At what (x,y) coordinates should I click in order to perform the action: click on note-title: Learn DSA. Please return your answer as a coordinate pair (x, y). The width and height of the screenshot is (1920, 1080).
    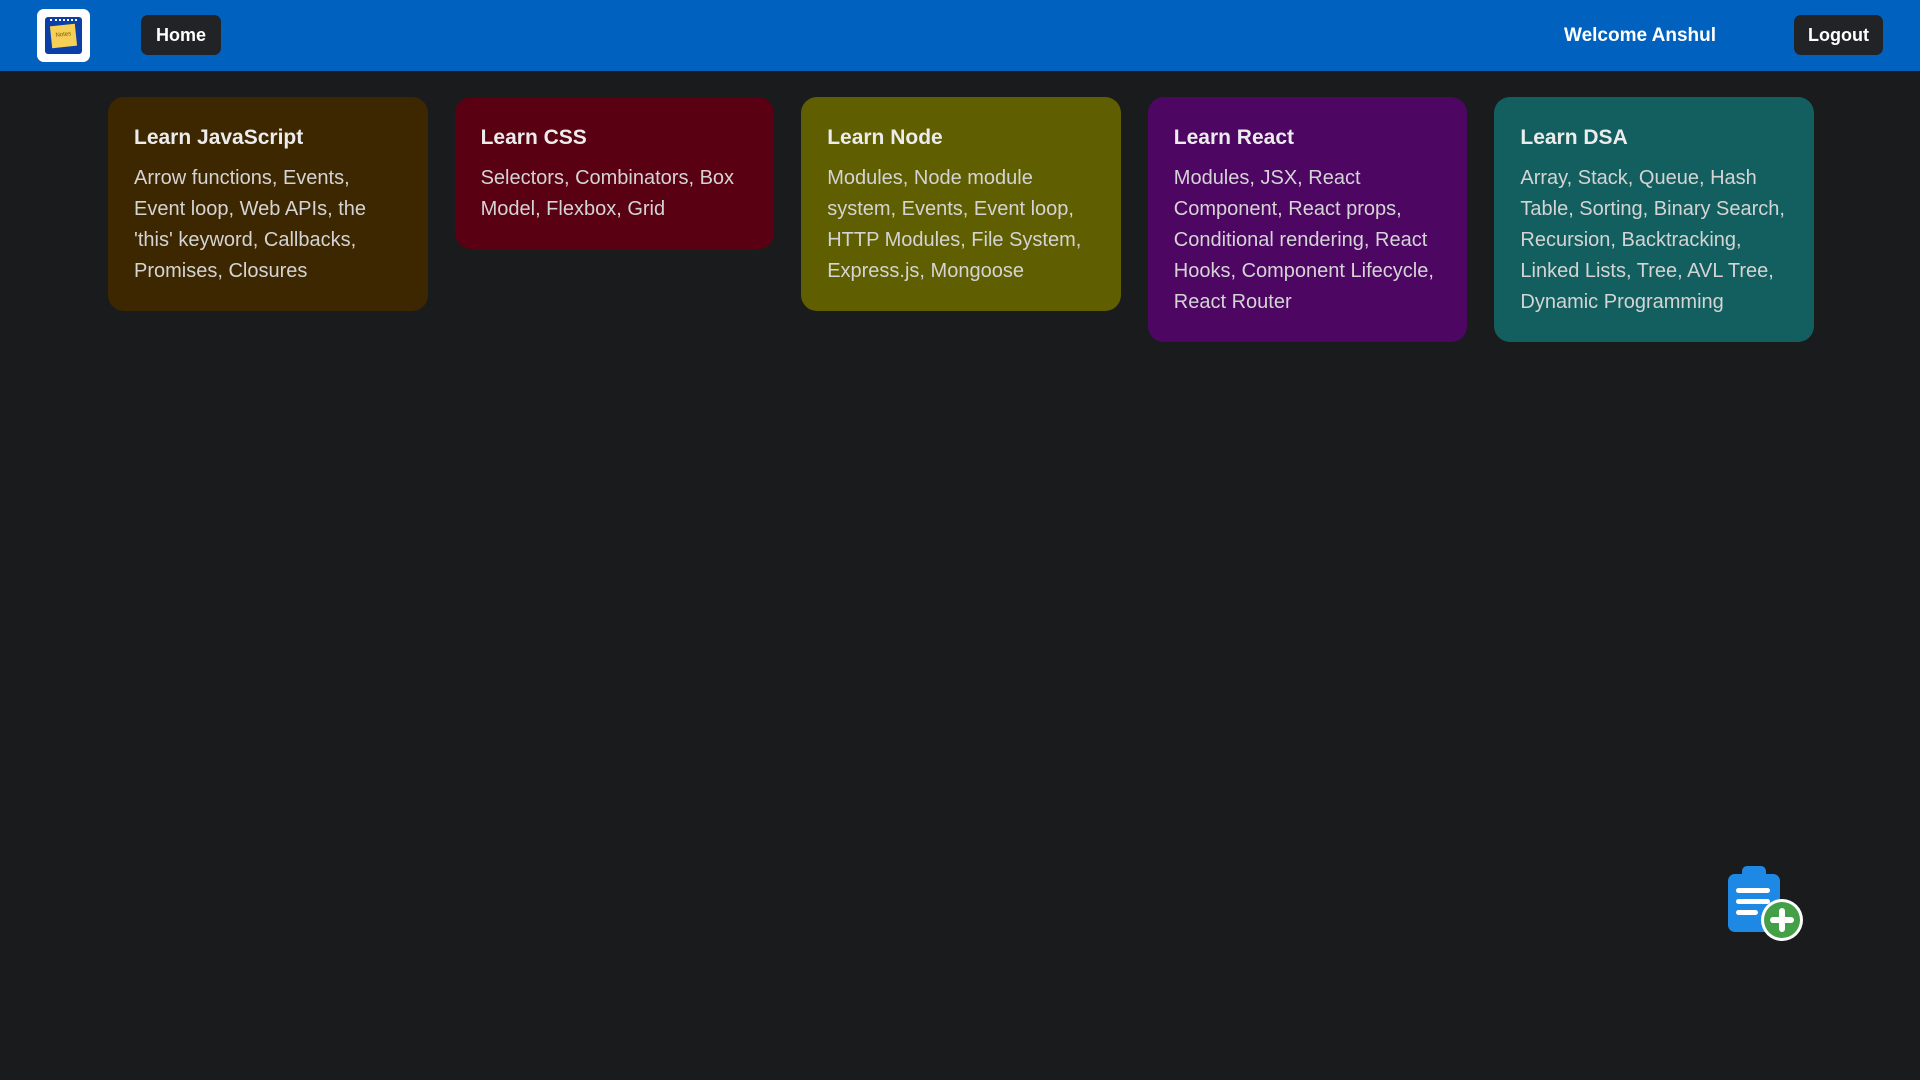
    Looking at the image, I should click on (1574, 137).